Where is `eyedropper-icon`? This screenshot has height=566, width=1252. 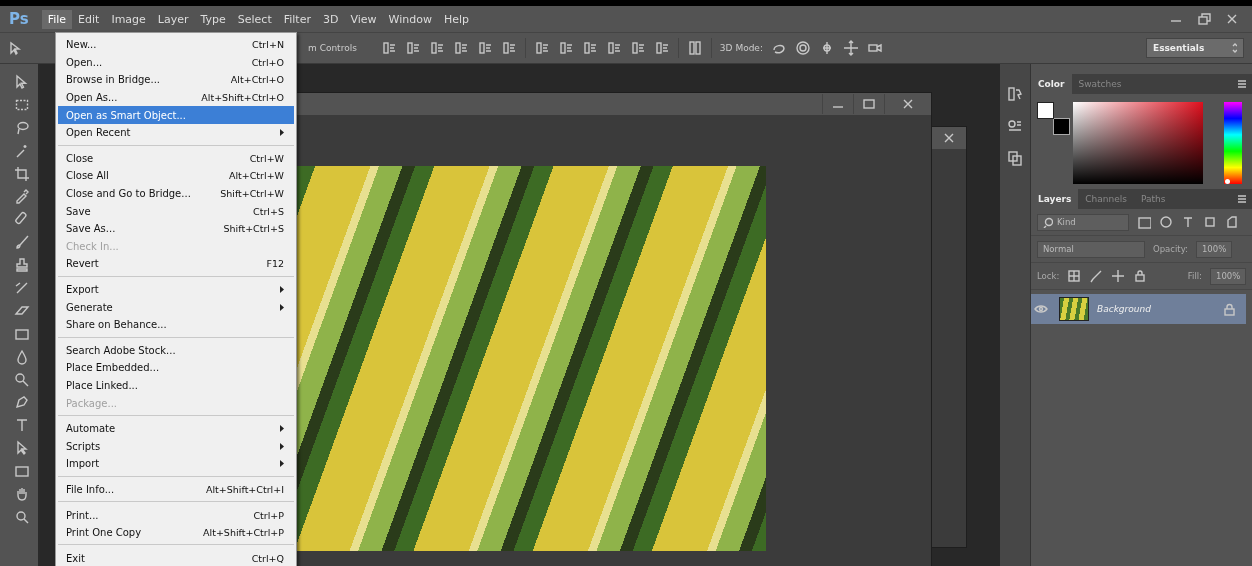 eyedropper-icon is located at coordinates (22, 196).